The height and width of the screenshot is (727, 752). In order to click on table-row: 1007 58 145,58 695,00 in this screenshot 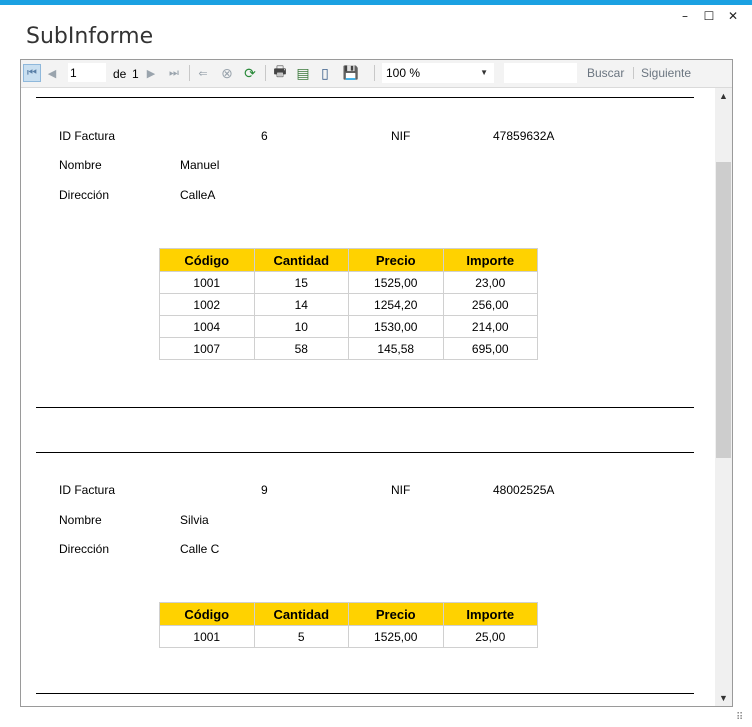, I will do `click(348, 348)`.